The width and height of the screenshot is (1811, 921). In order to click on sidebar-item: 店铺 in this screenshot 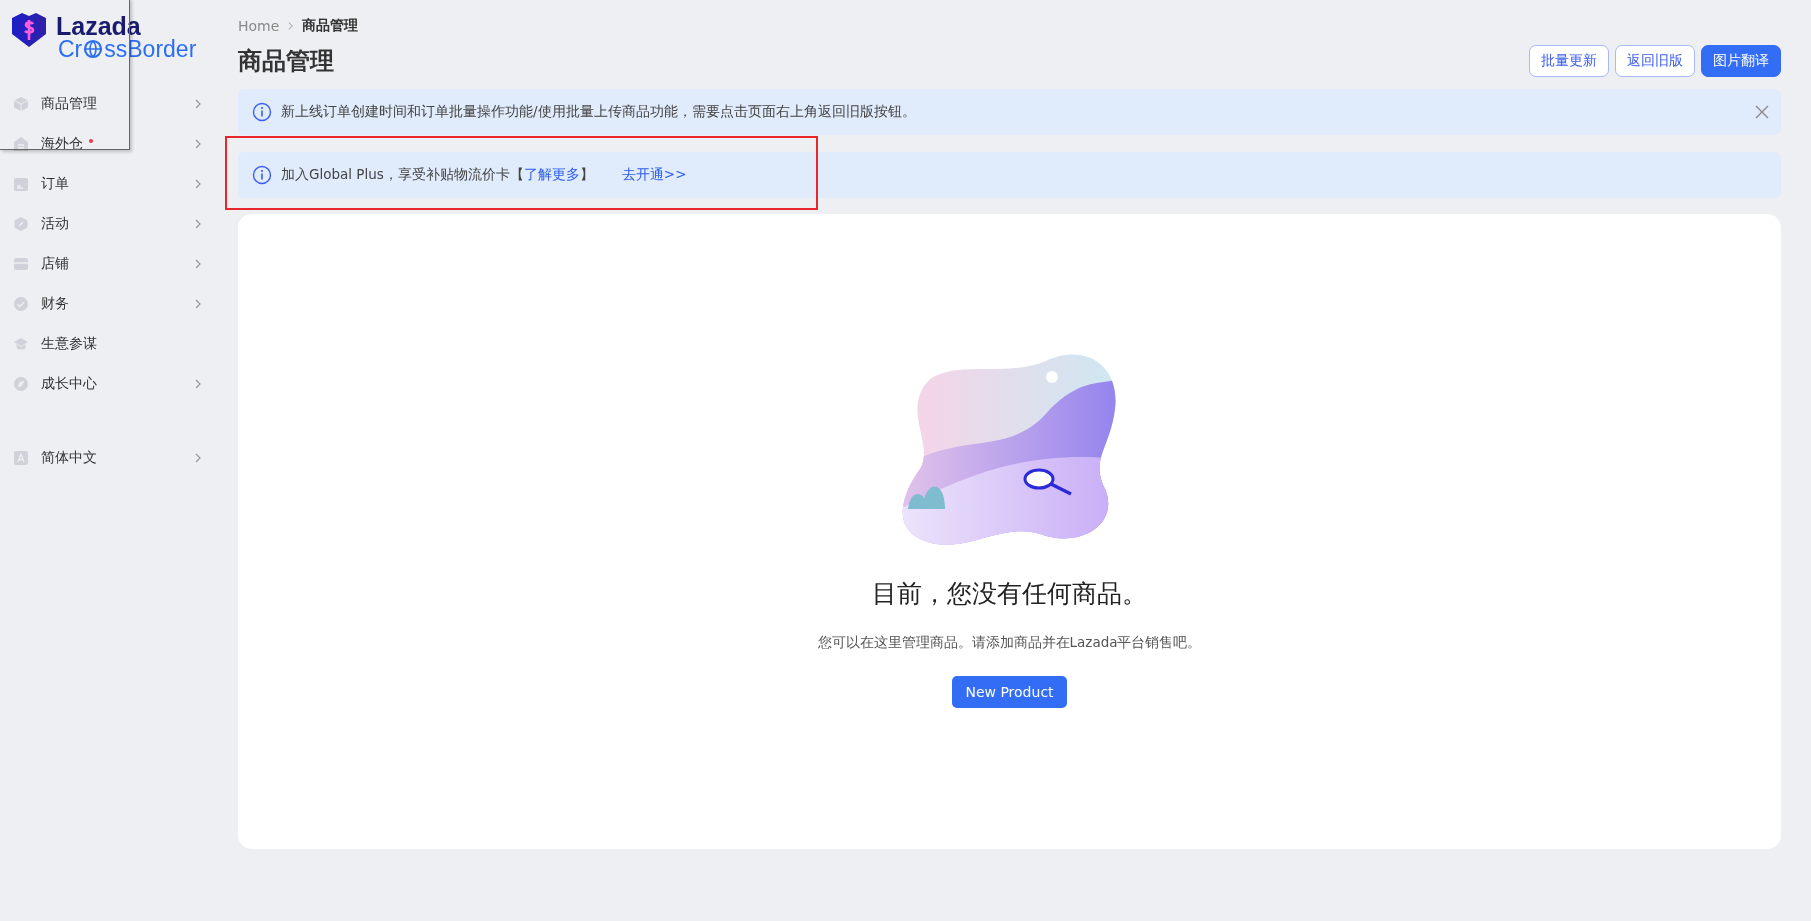, I will do `click(115, 264)`.